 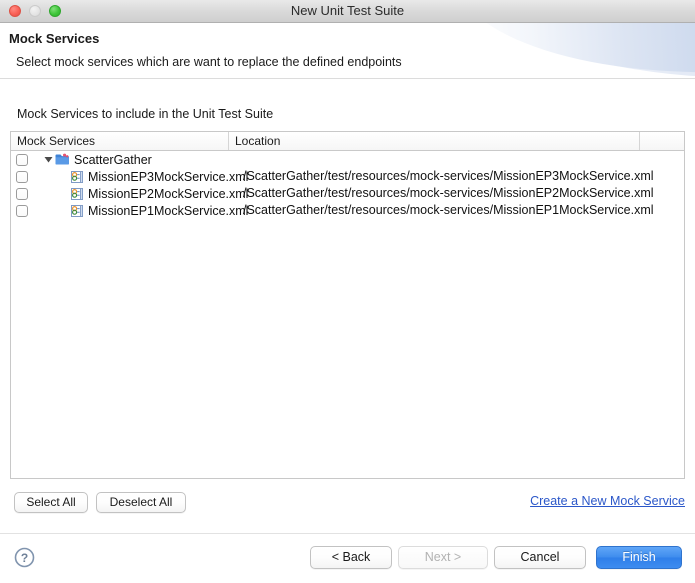 I want to click on table-row: ScatterGather, so click(x=347, y=159).